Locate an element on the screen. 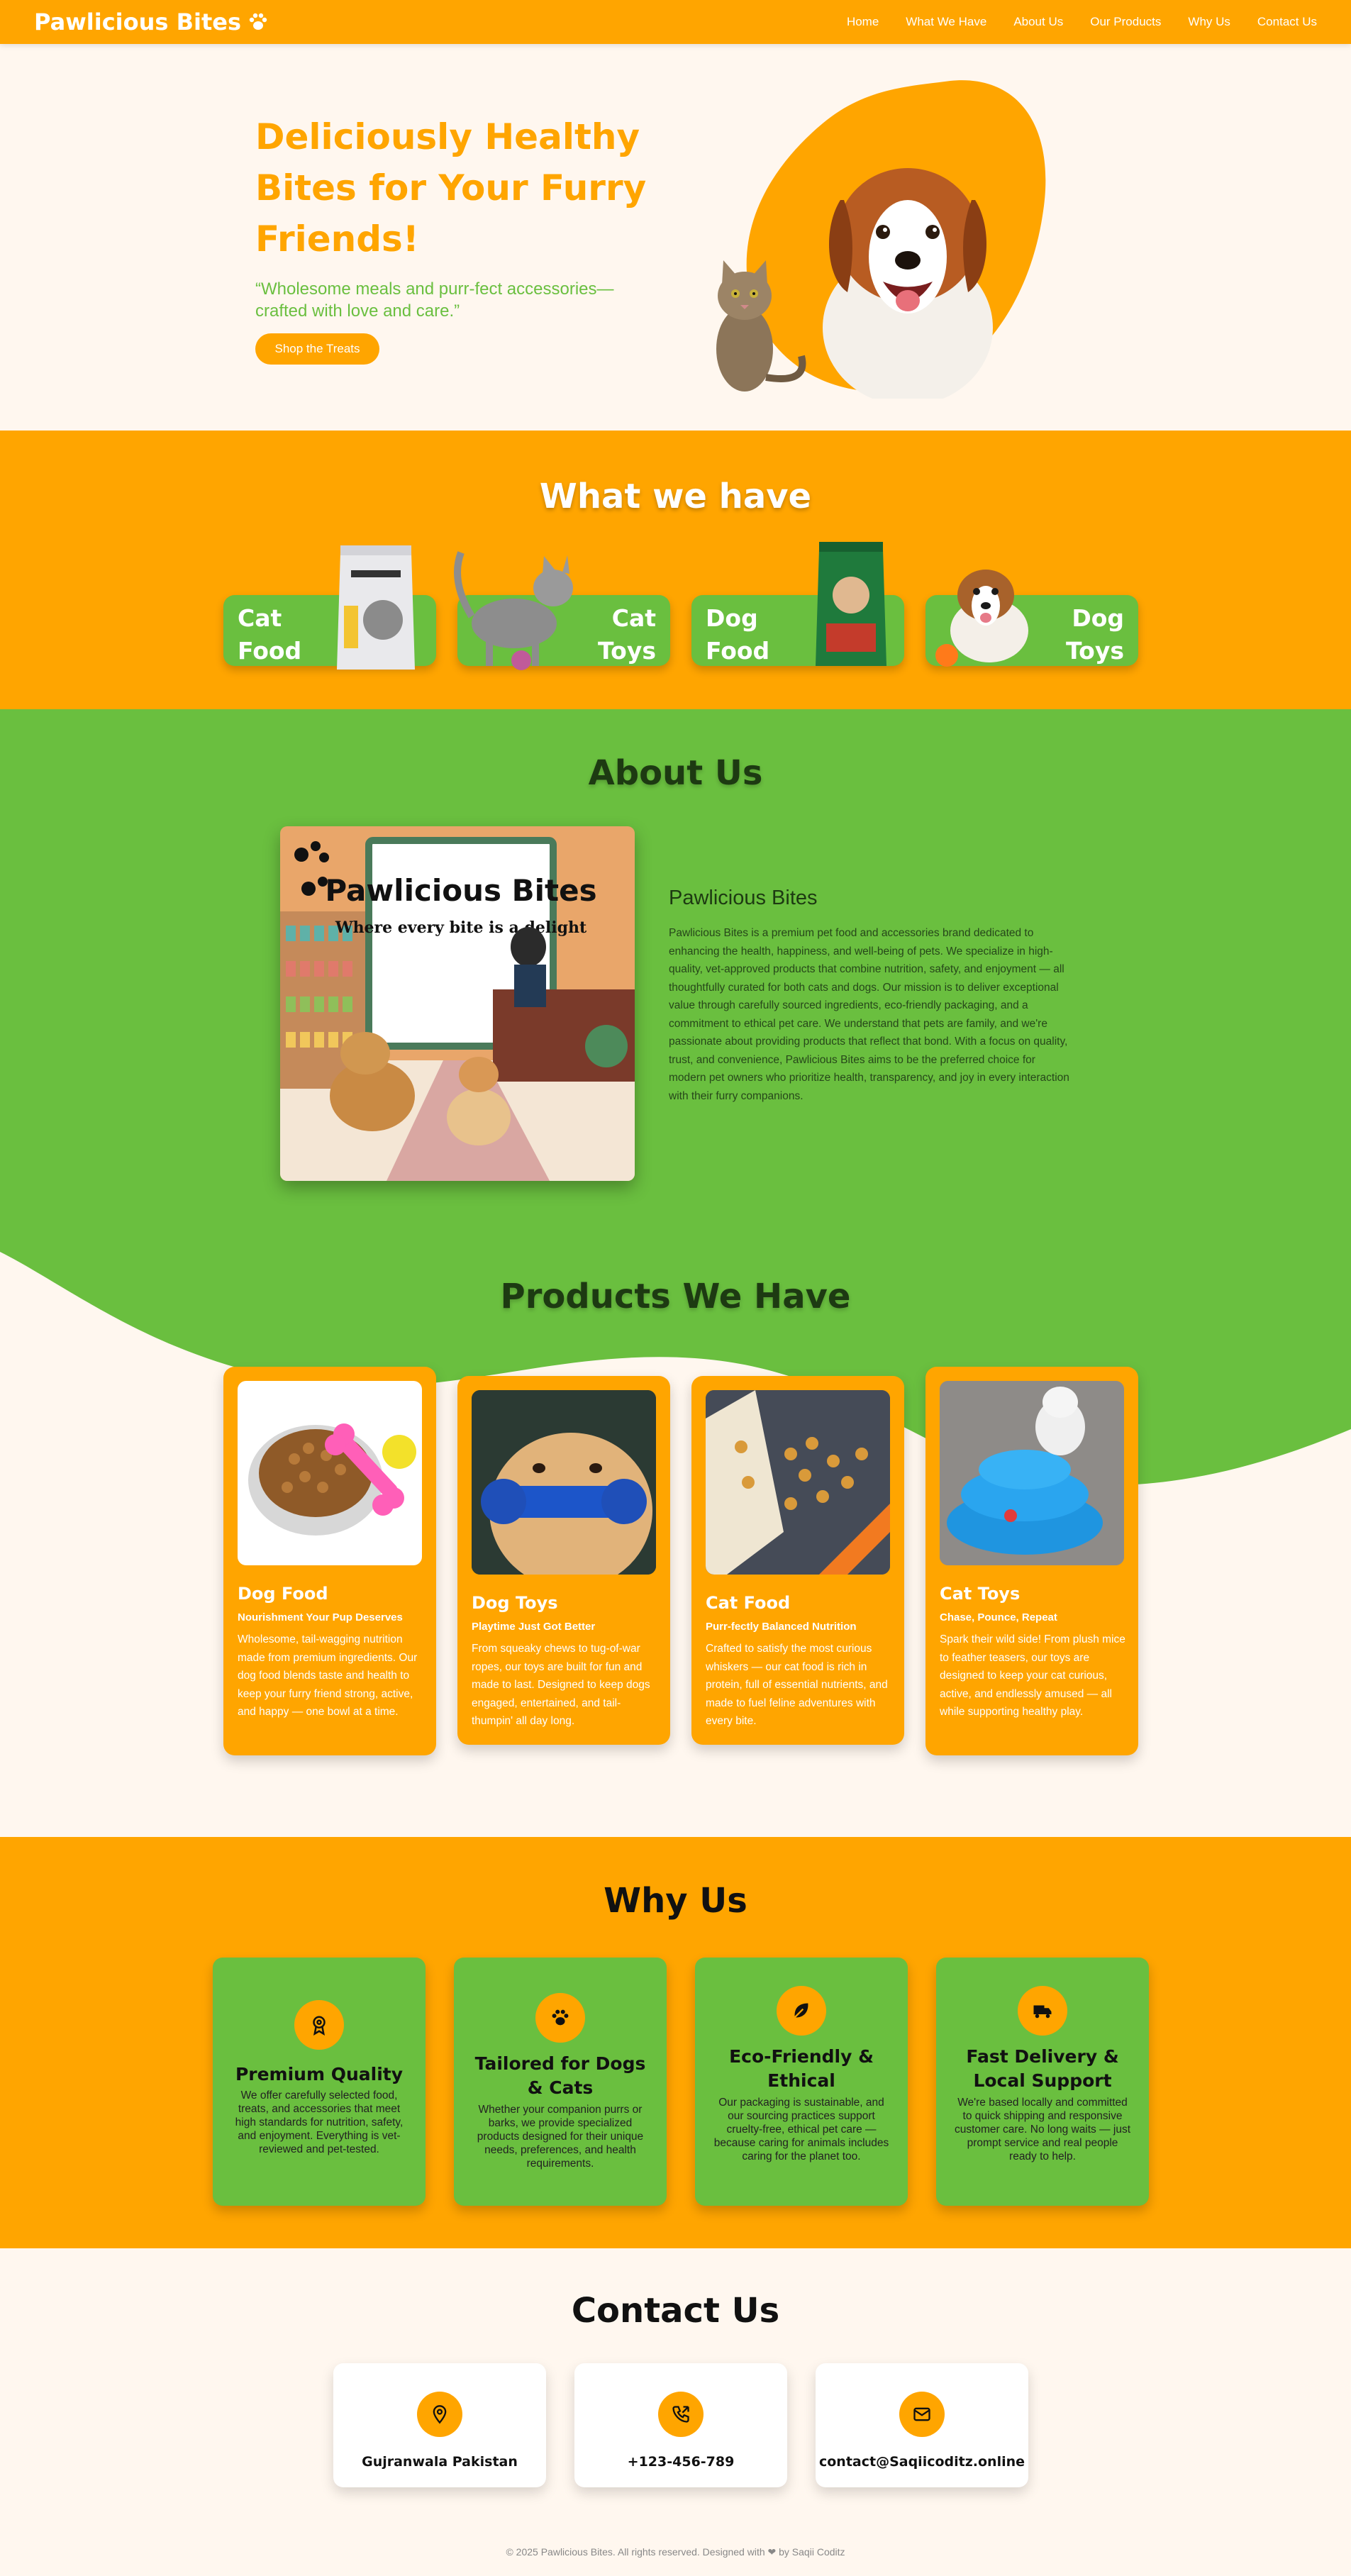 The width and height of the screenshot is (1351, 2576). mail-icon is located at coordinates (922, 2414).